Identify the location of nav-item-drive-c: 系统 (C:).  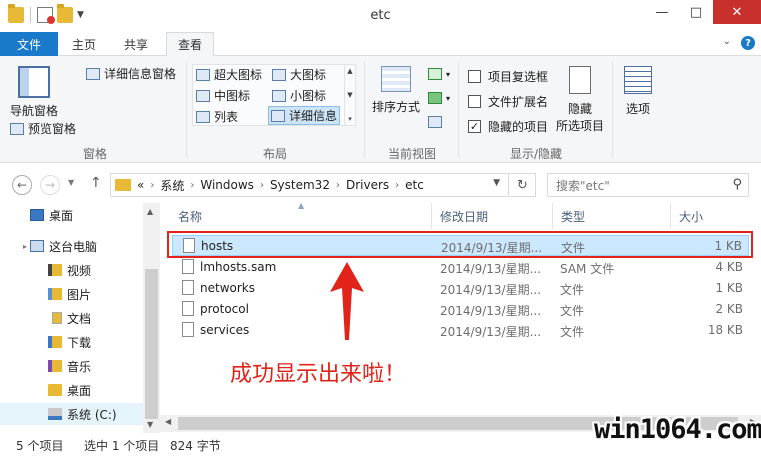
(71, 414).